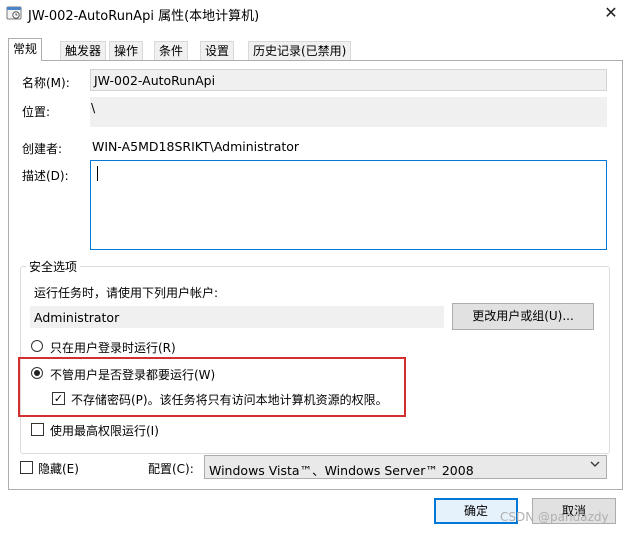 The image size is (630, 534). What do you see at coordinates (113, 347) in the screenshot?
I see `radio-run-only-logged-on-label: 只在用户登录时运行(R)` at bounding box center [113, 347].